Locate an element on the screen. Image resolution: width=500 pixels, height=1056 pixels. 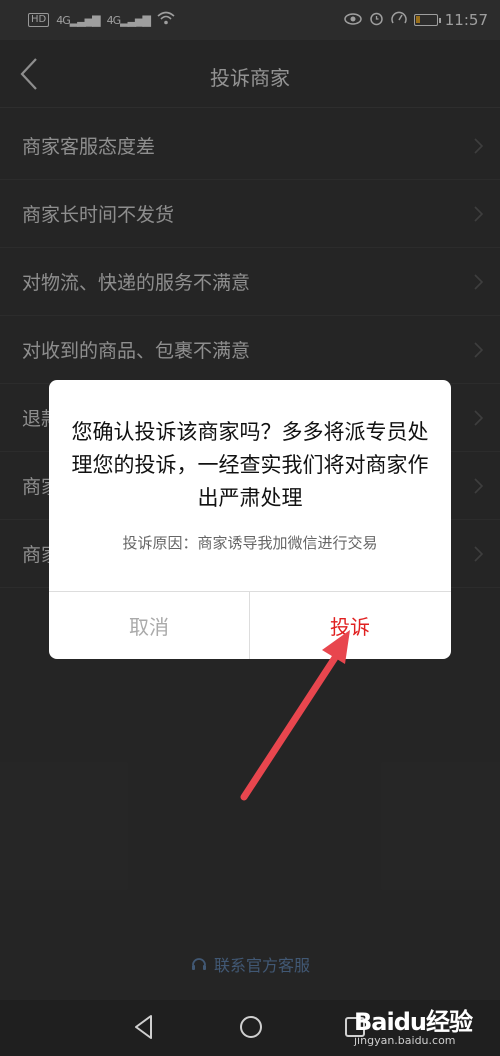
watermark-logo: Baidu经验 is located at coordinates (413, 1022).